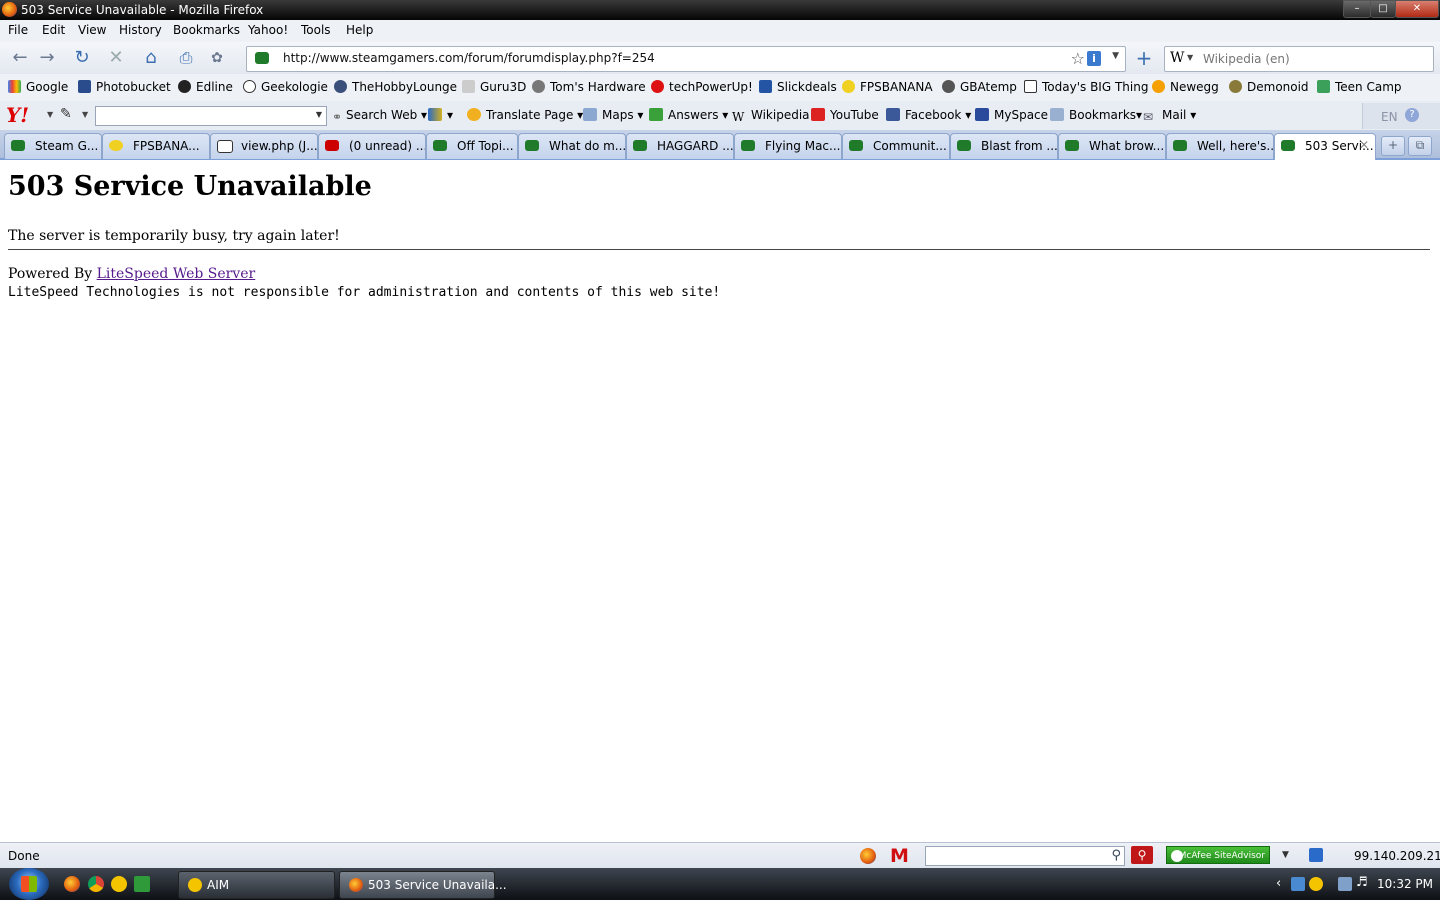  What do you see at coordinates (186, 58) in the screenshot?
I see `print-button: ⎙` at bounding box center [186, 58].